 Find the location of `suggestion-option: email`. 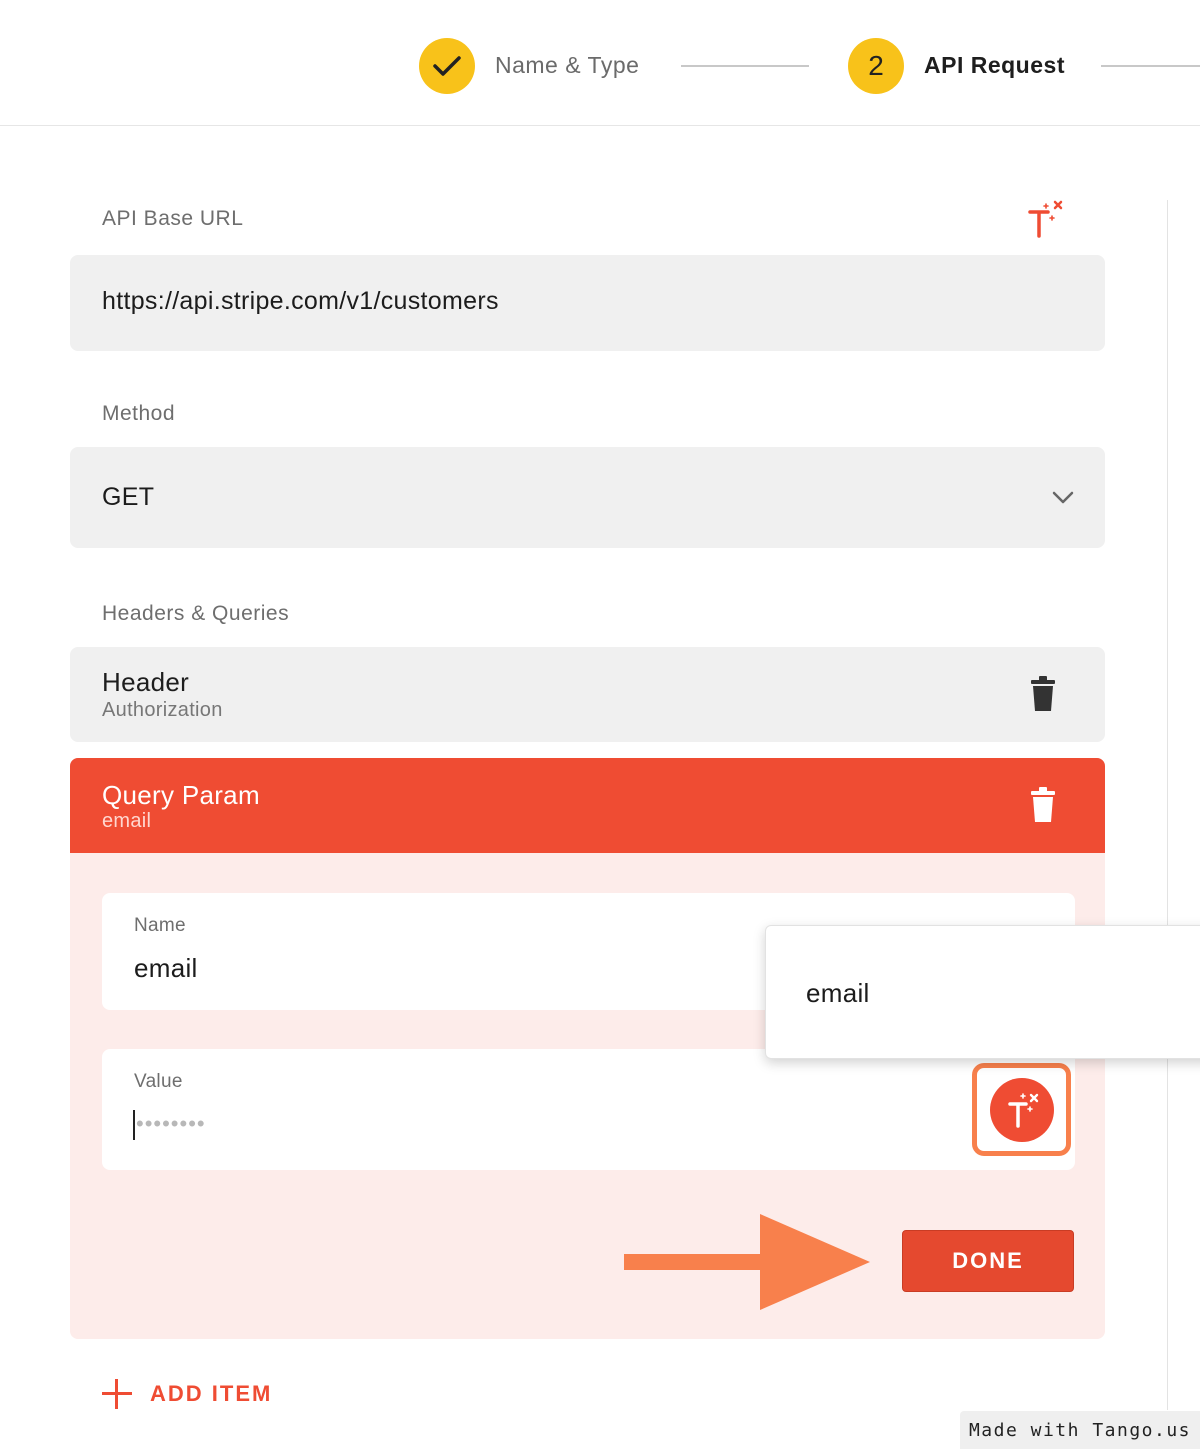

suggestion-option: email is located at coordinates (838, 993).